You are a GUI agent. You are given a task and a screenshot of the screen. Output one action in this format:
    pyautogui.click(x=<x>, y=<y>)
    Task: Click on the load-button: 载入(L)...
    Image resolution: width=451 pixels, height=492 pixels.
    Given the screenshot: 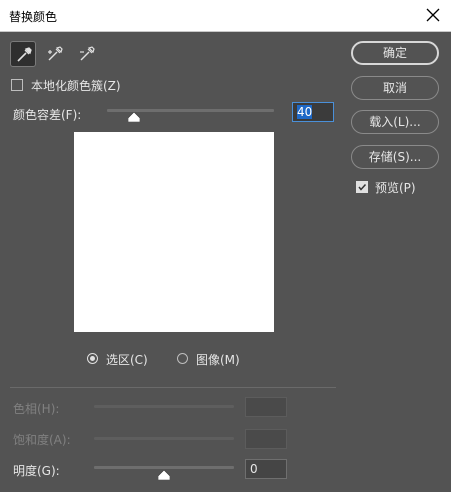 What is the action you would take?
    pyautogui.click(x=395, y=122)
    